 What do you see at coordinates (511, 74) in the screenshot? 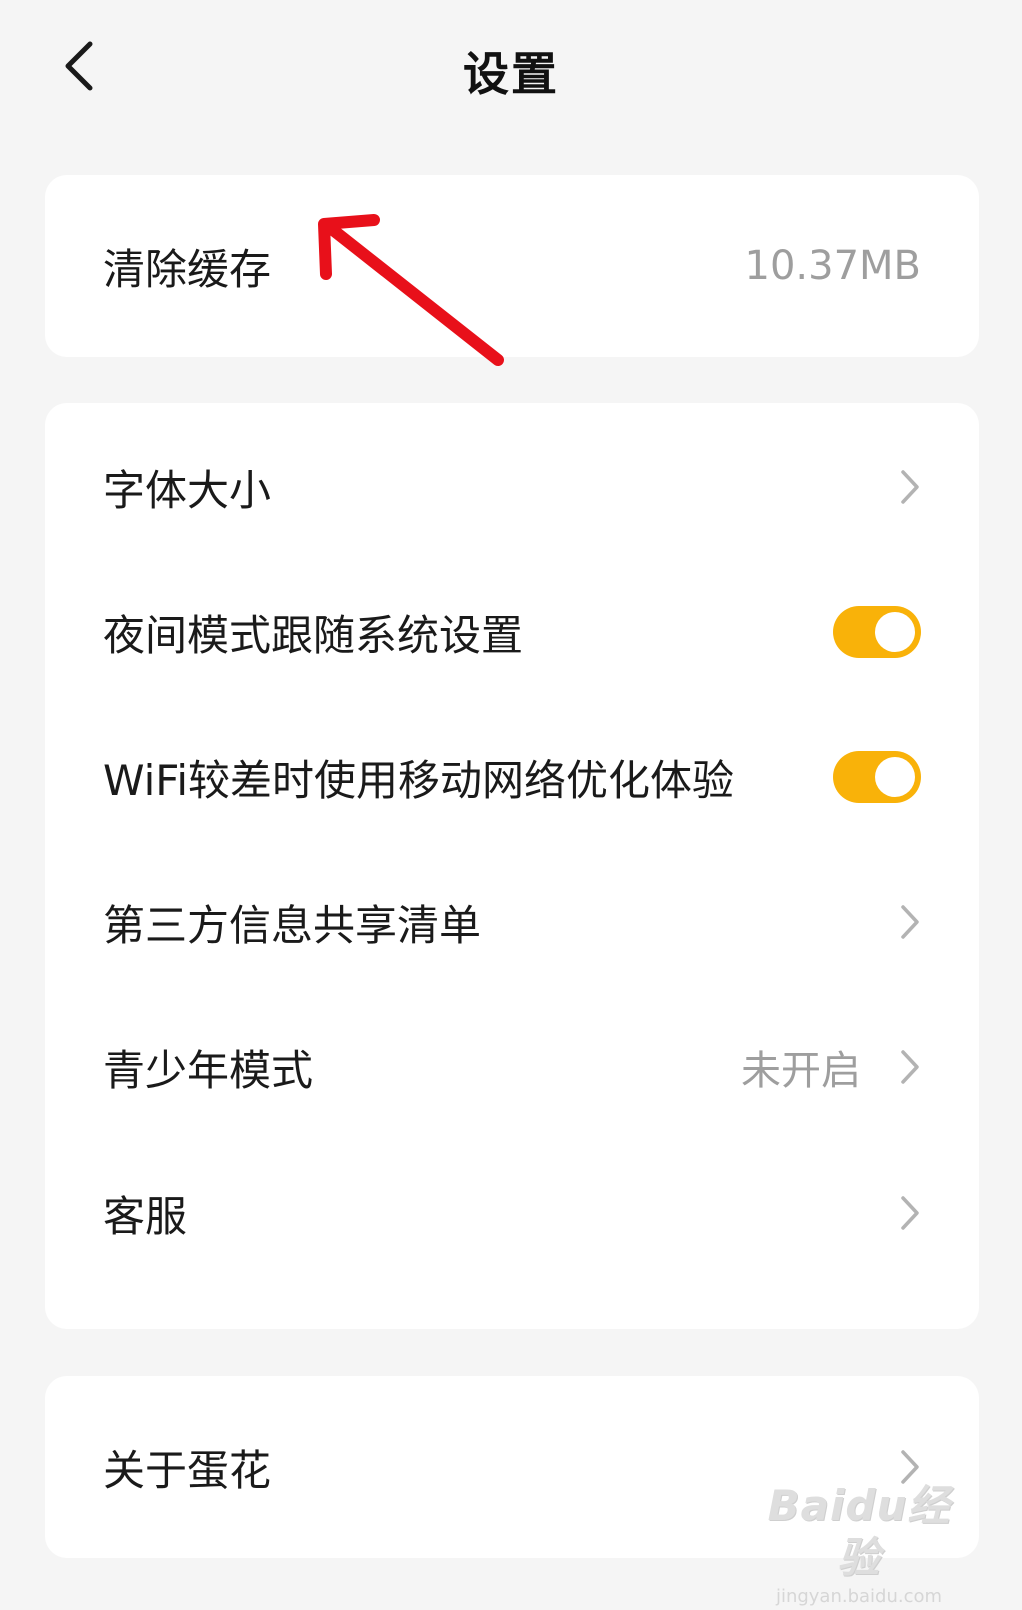
I see `page-title: 设置` at bounding box center [511, 74].